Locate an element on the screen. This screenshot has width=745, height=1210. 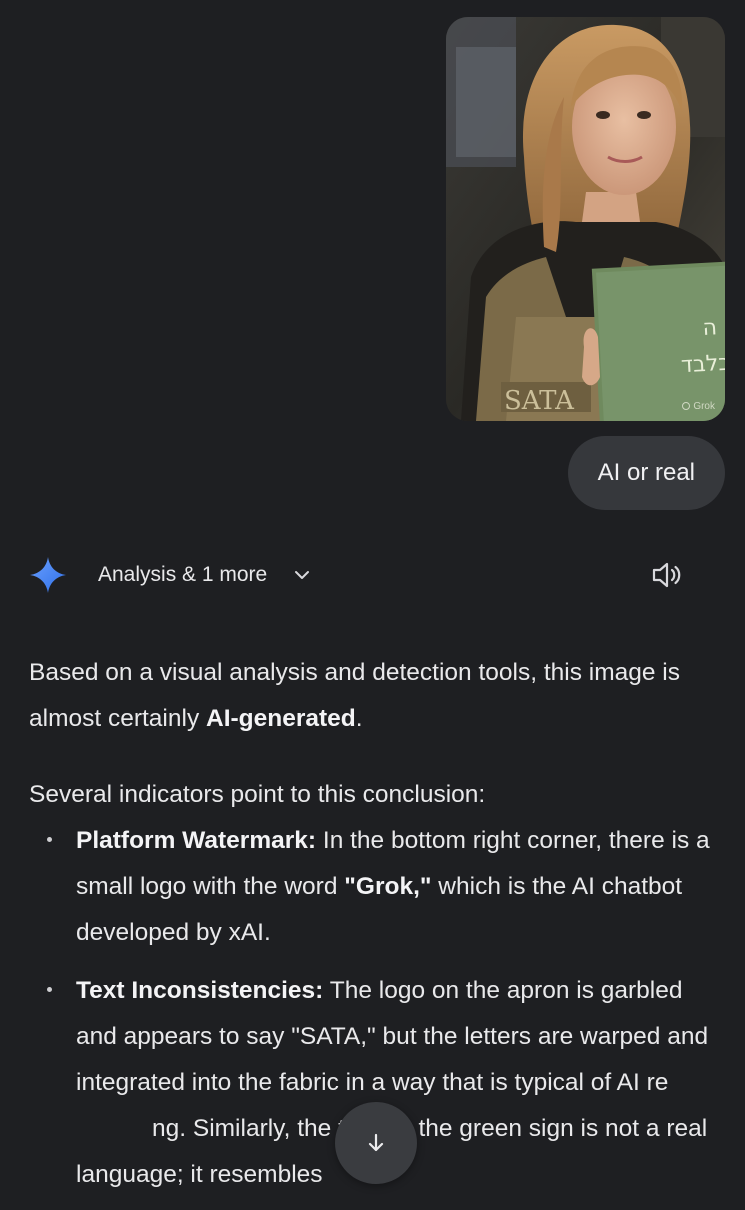
indicator-title: Text Inconsistencies: is located at coordinates (200, 990).